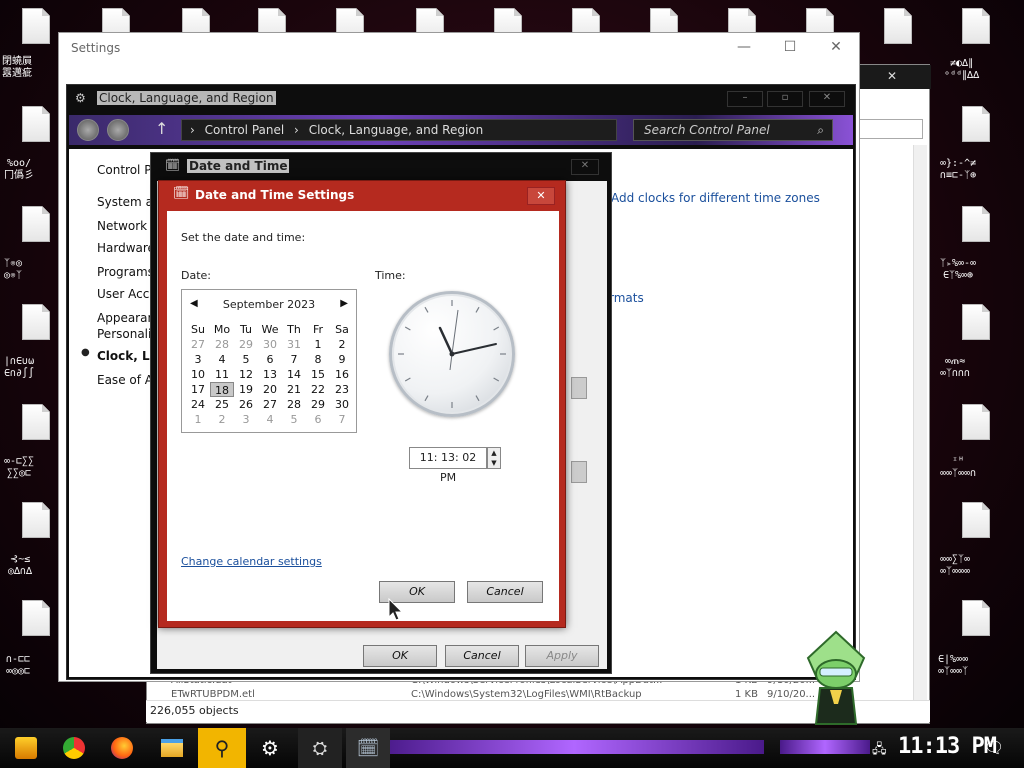 The image size is (1024, 768). What do you see at coordinates (579, 472) in the screenshot?
I see `change-date-time-button` at bounding box center [579, 472].